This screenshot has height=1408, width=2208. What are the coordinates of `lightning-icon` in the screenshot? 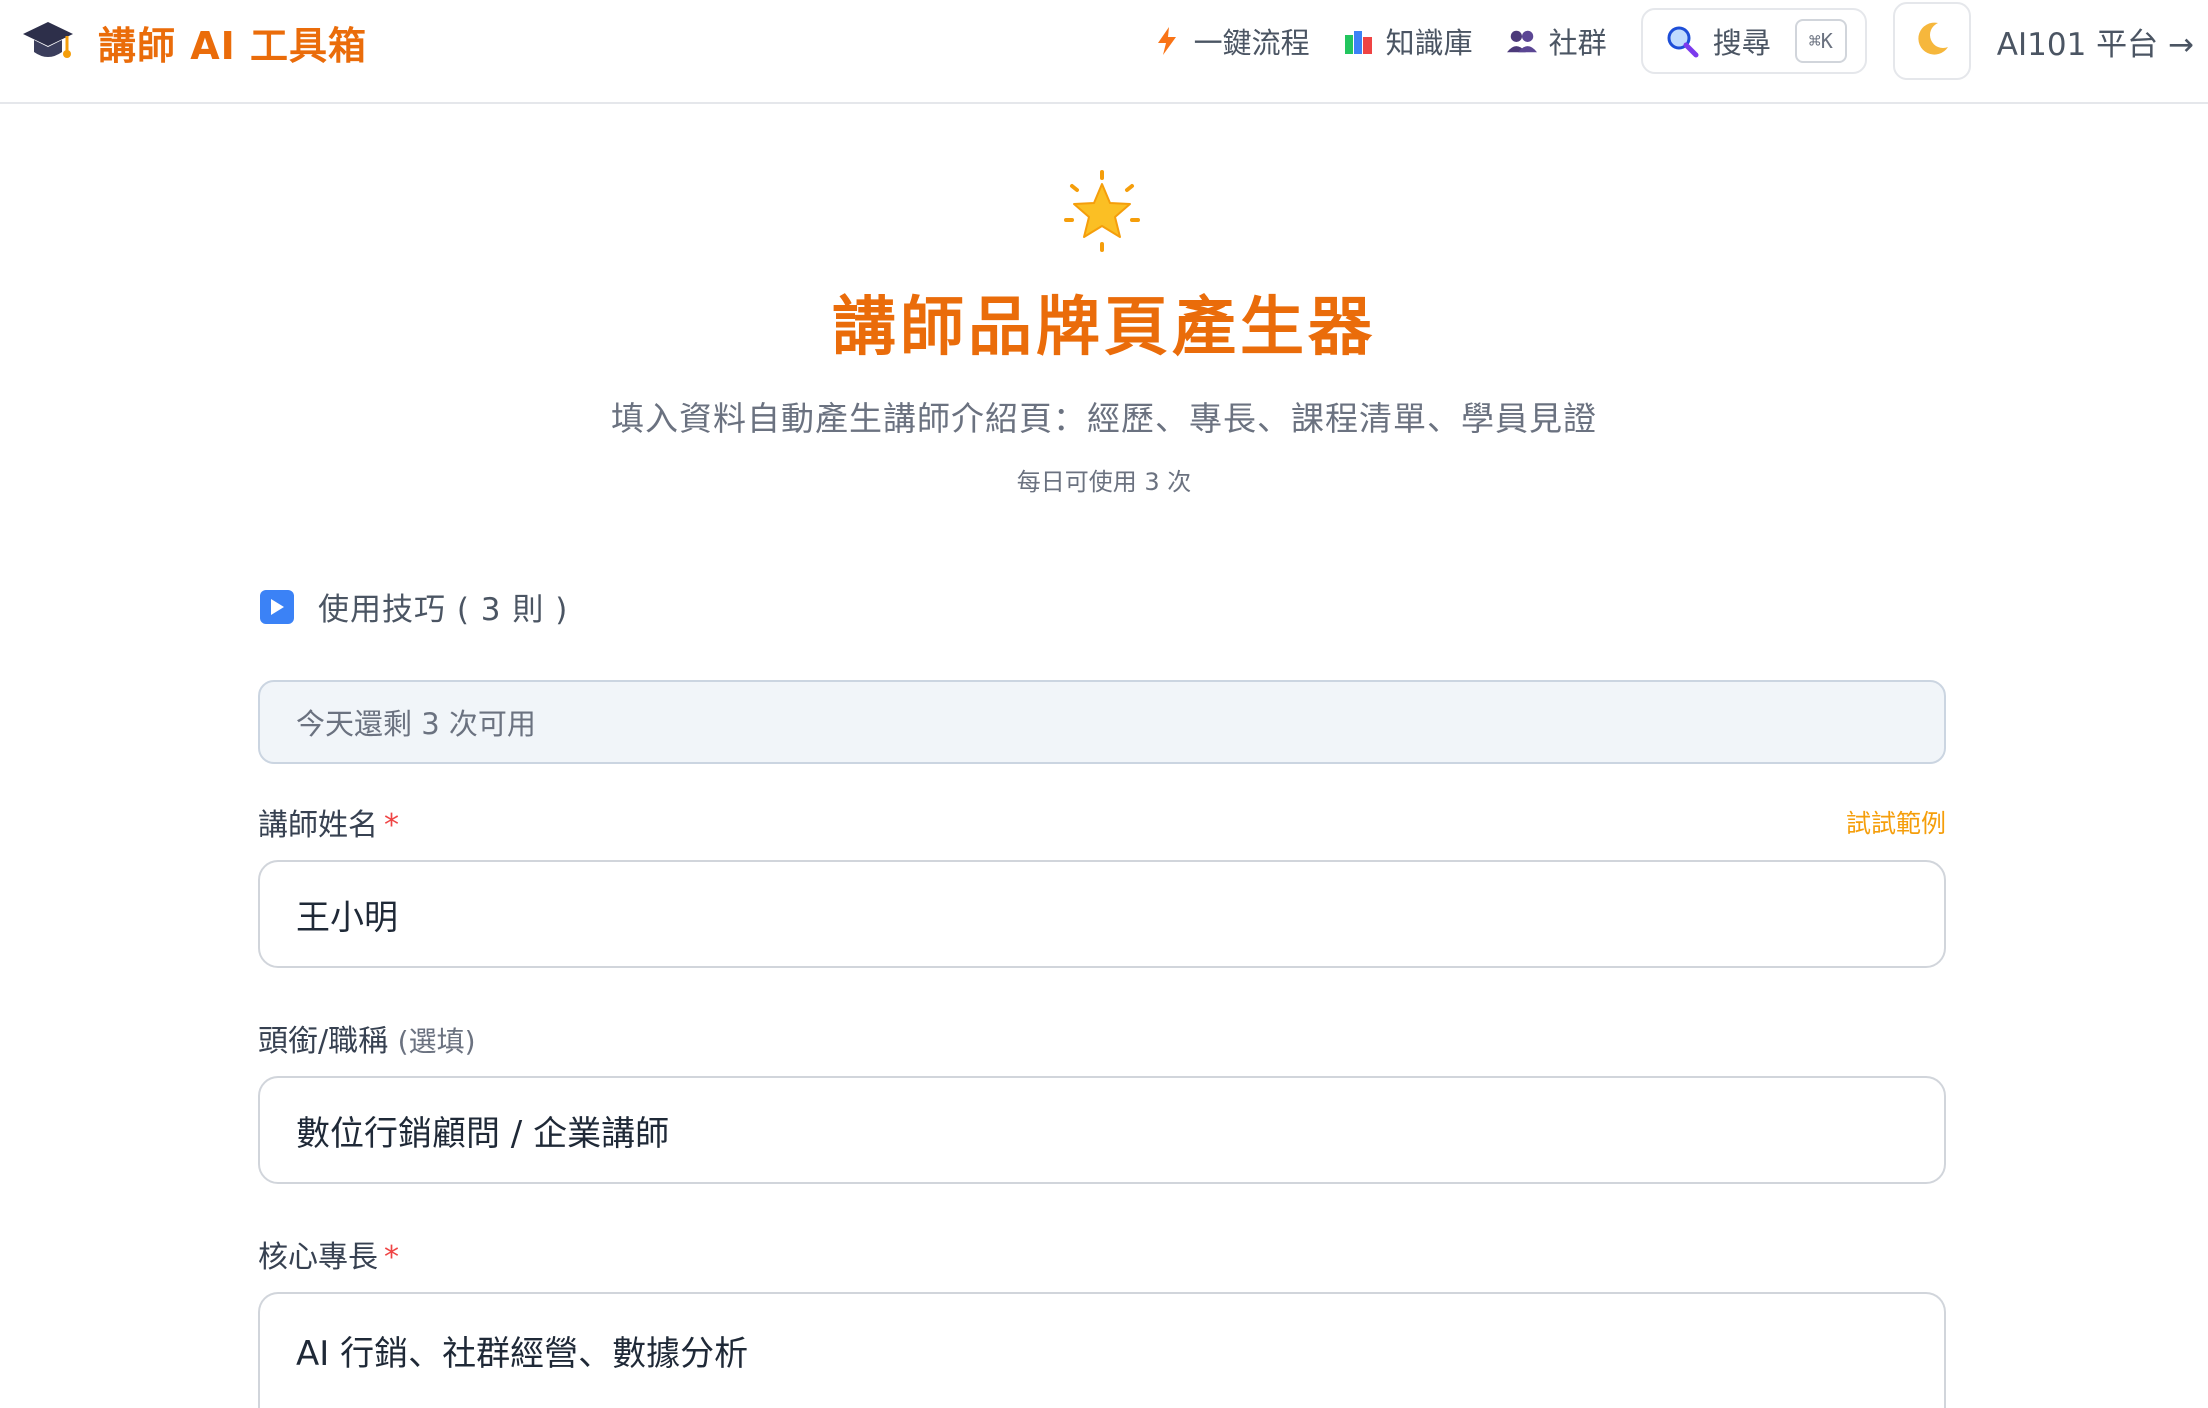 It's located at (1167, 41).